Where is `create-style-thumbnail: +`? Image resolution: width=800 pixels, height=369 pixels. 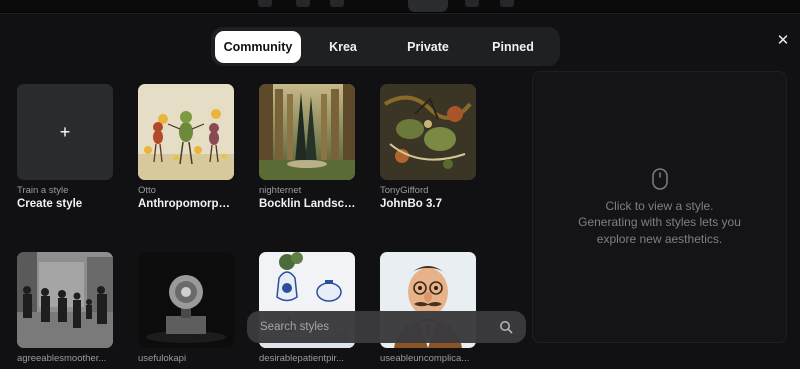
create-style-thumbnail: + is located at coordinates (65, 132).